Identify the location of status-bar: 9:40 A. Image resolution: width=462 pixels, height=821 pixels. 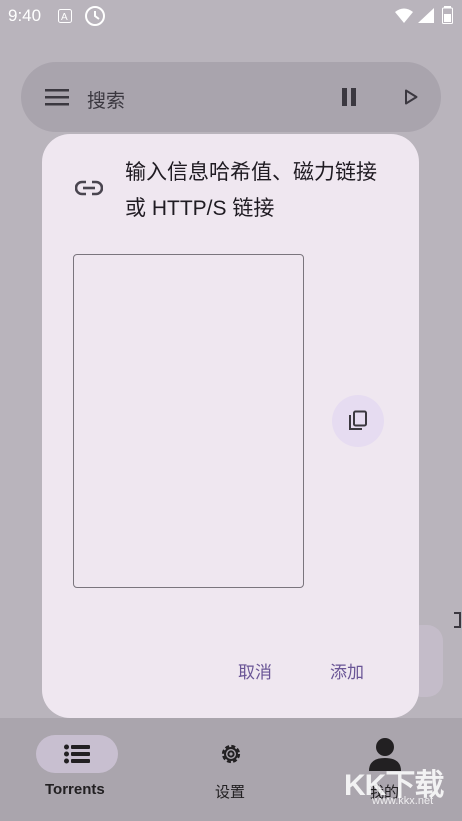
(231, 16).